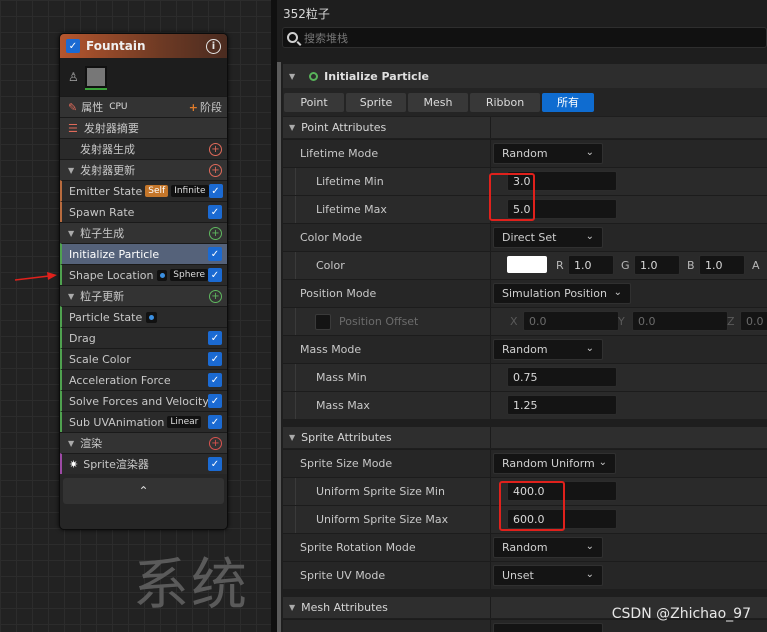 The image size is (767, 632). I want to click on sprite-rotation-mode-label: Sprite Rotation Mode, so click(358, 547).